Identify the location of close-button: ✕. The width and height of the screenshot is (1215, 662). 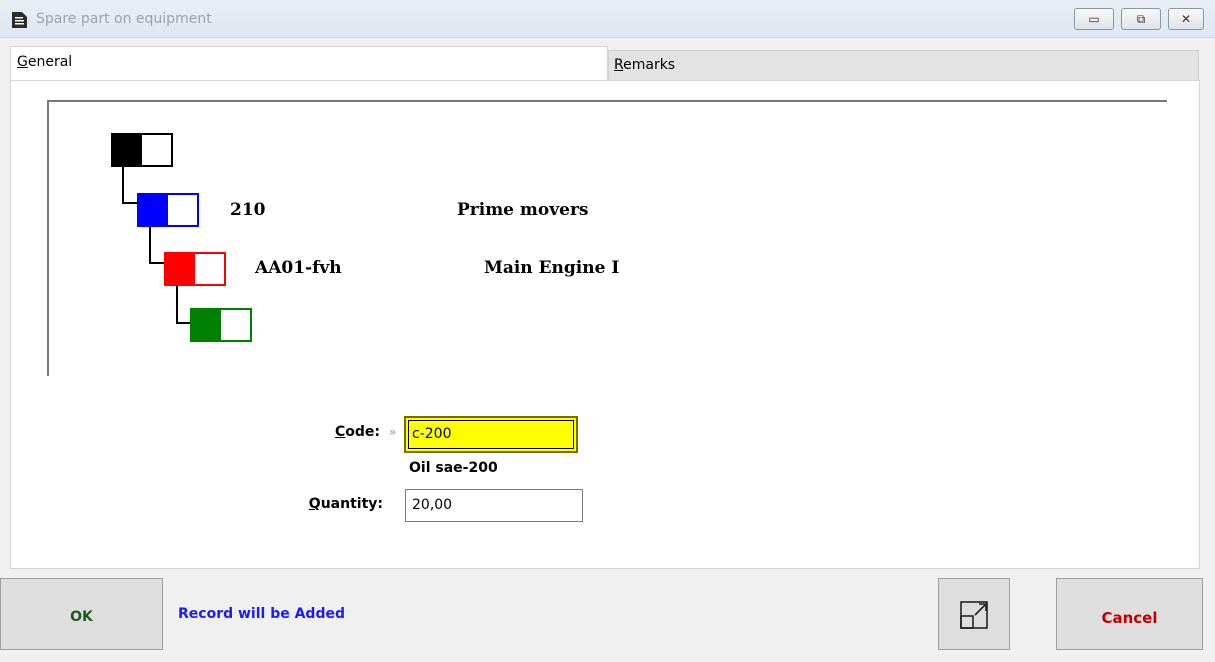
(1186, 19).